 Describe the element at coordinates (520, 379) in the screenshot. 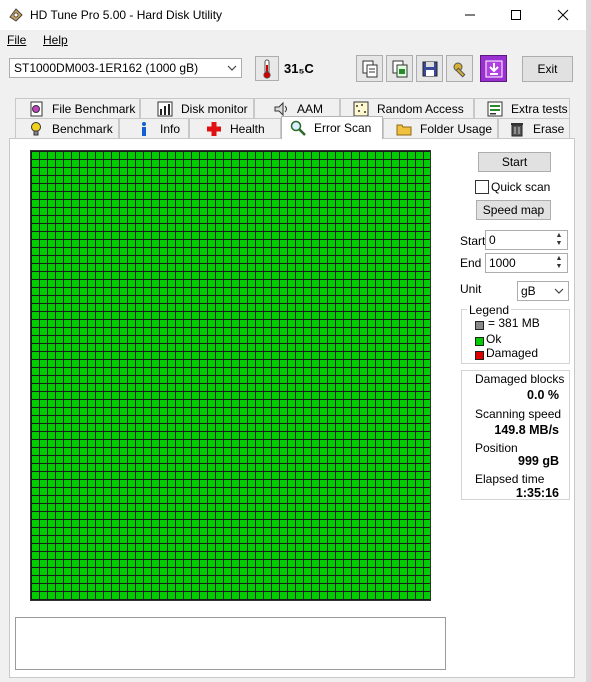

I see `damaged-blocks-label: Damaged blocks` at that location.